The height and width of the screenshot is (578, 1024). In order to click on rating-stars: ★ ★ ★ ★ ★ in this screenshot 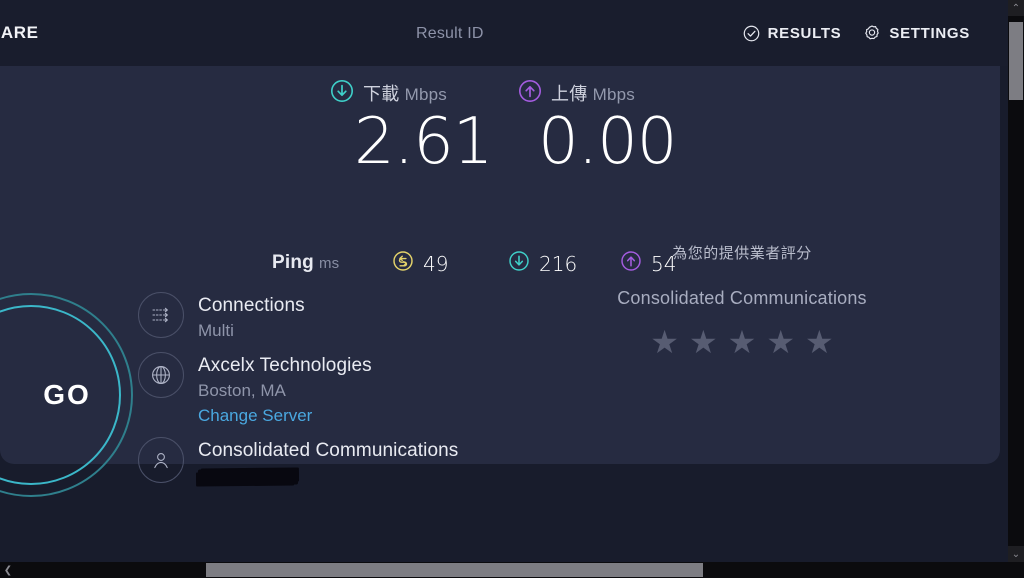, I will do `click(742, 342)`.